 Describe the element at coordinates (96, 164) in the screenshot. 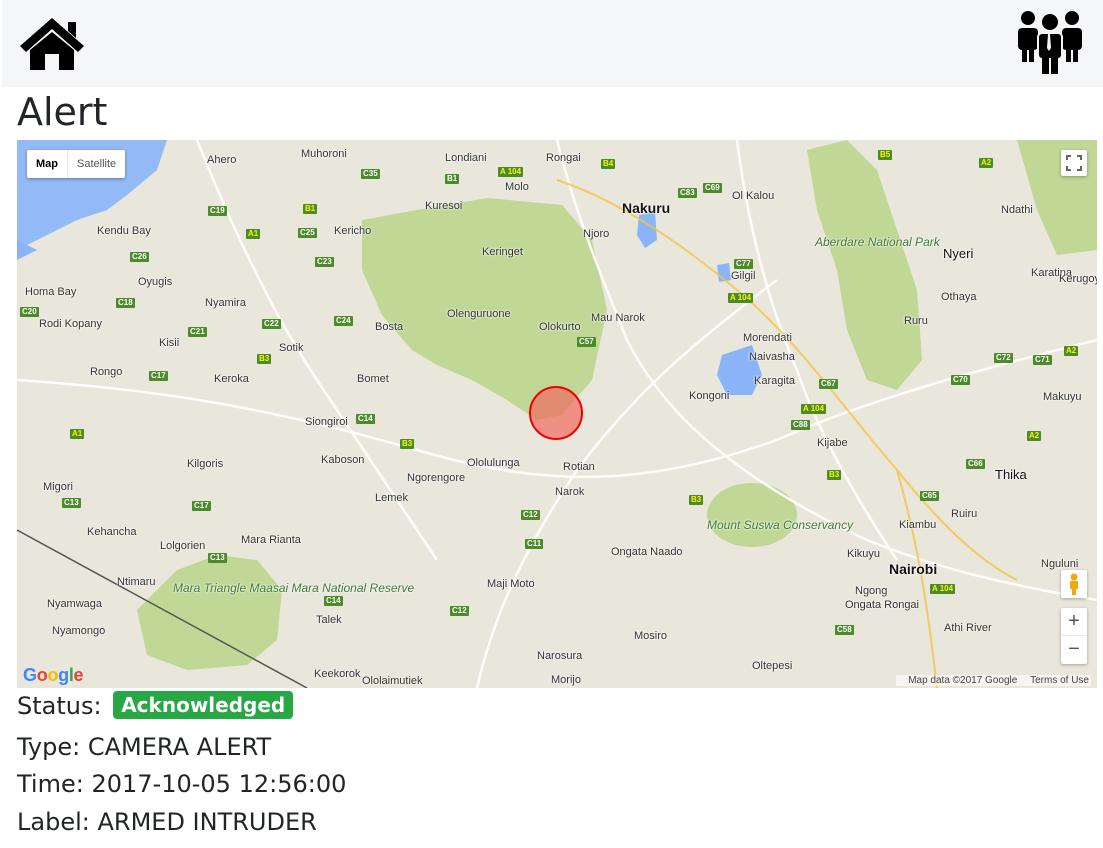

I see `map-type-satellite-button: Satellite` at that location.